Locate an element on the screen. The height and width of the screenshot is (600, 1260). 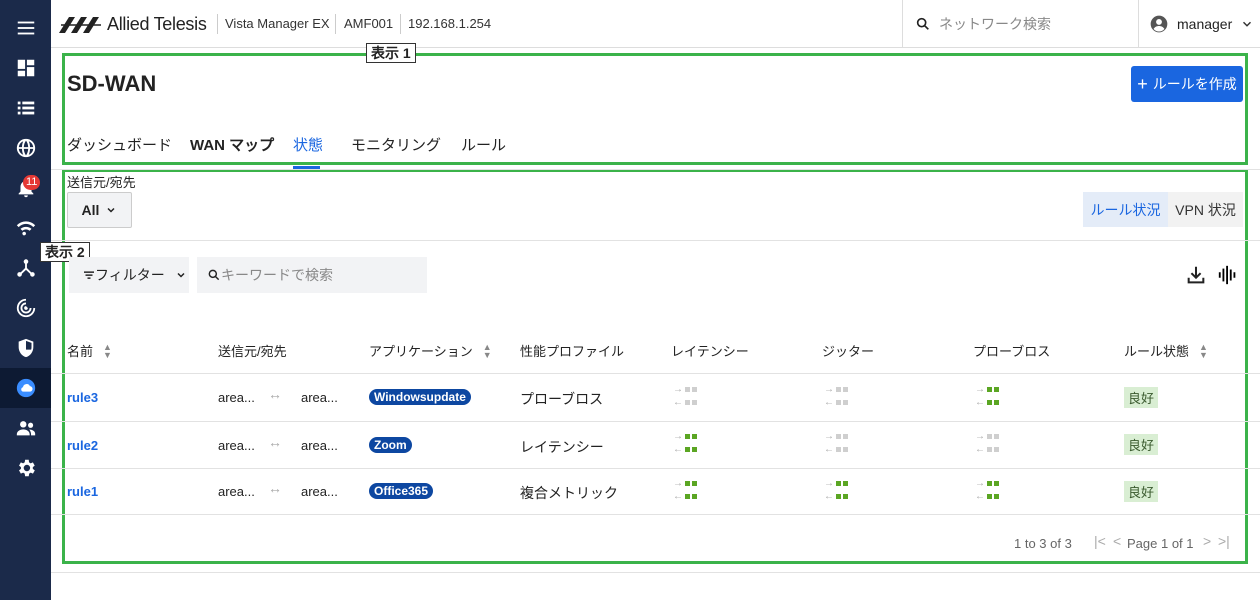
app-badge: Zoom is located at coordinates (390, 445).